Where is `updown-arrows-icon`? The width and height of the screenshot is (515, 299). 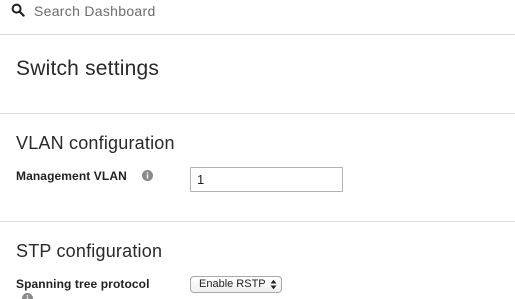
updown-arrows-icon is located at coordinates (273, 284).